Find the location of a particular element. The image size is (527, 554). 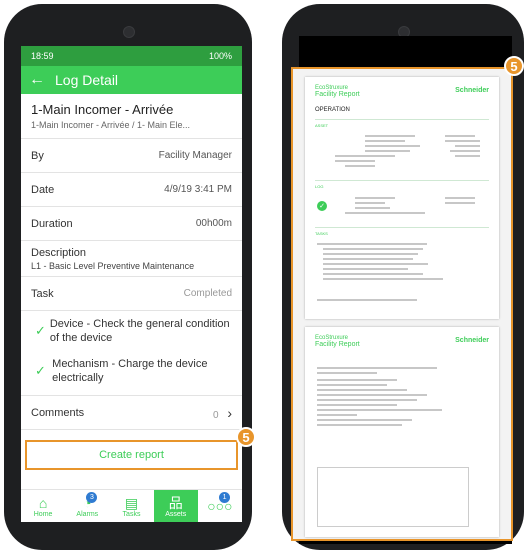

home-icon: ⌂ is located at coordinates (43, 502).